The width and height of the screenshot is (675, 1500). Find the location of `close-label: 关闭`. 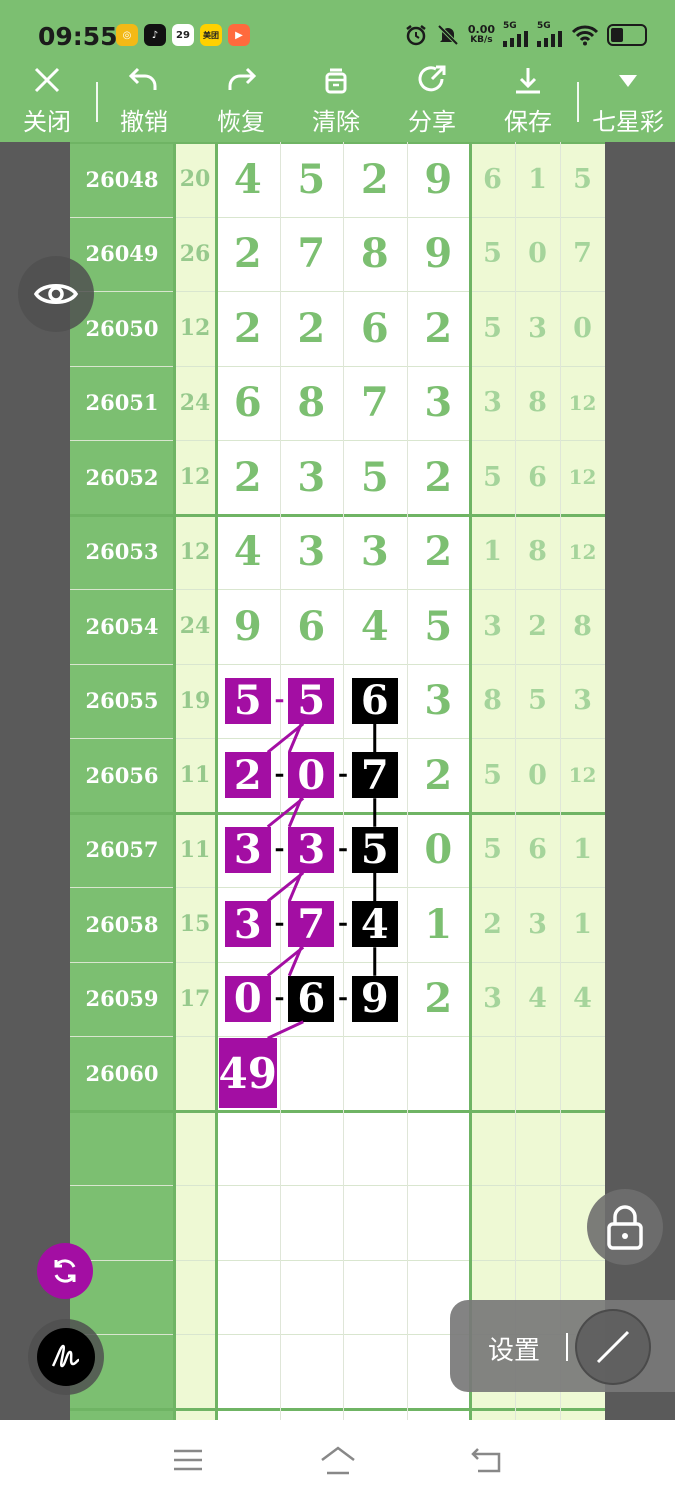

close-label: 关闭 is located at coordinates (47, 122).